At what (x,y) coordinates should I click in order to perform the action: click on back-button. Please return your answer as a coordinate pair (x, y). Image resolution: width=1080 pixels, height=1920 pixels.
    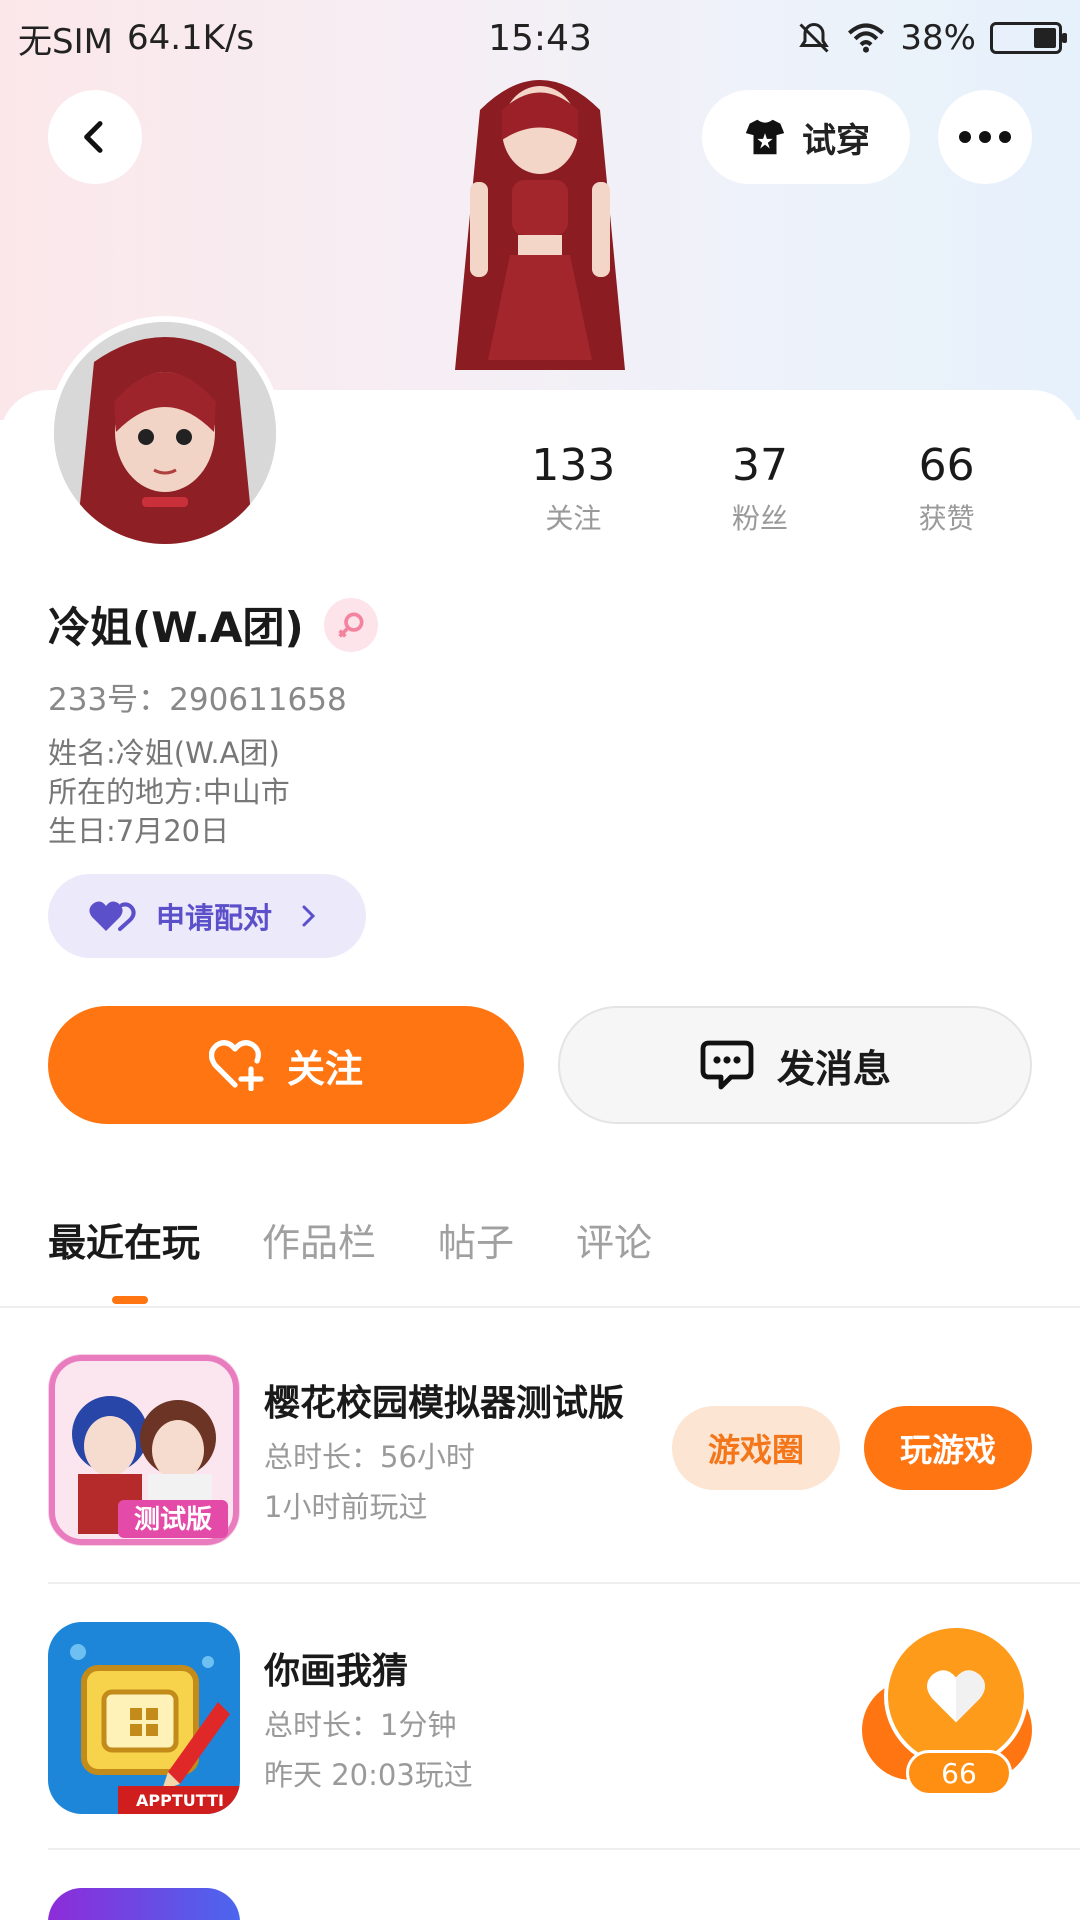
    Looking at the image, I should click on (95, 137).